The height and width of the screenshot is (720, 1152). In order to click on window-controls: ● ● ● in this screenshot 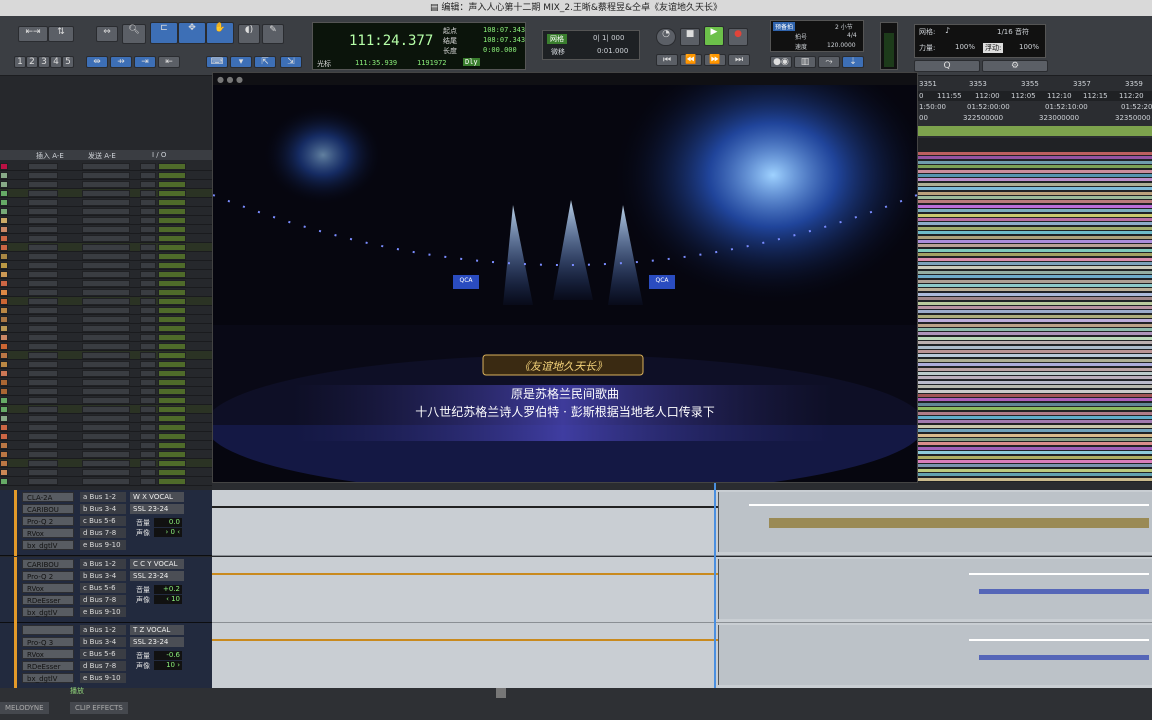, I will do `click(237, 79)`.